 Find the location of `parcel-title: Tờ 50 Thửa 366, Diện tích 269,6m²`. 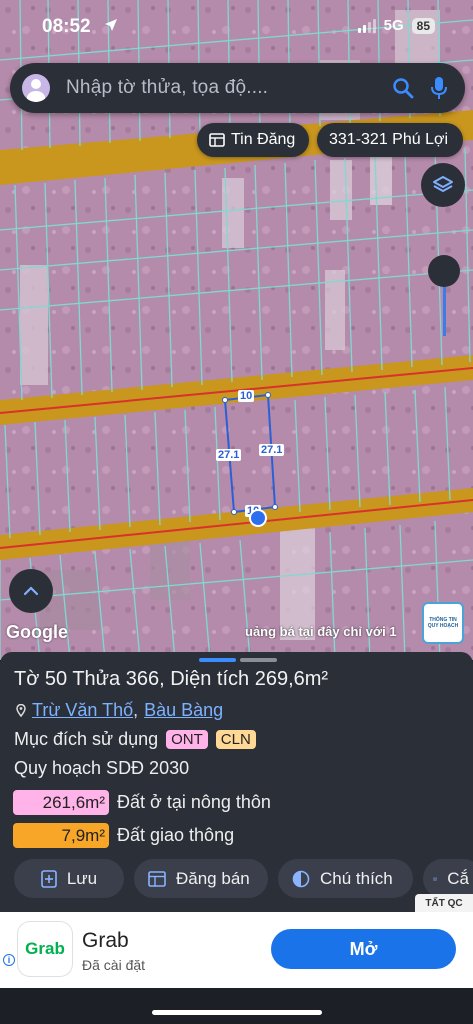

parcel-title: Tờ 50 Thửa 366, Diện tích 269,6m² is located at coordinates (171, 679).